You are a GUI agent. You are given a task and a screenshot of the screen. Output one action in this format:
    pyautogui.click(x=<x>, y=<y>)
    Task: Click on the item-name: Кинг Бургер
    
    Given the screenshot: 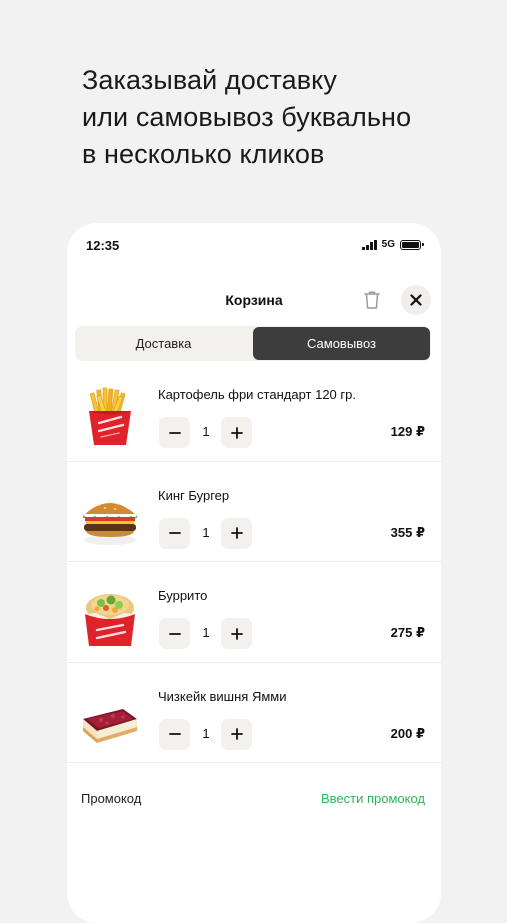 What is the action you would take?
    pyautogui.click(x=194, y=495)
    